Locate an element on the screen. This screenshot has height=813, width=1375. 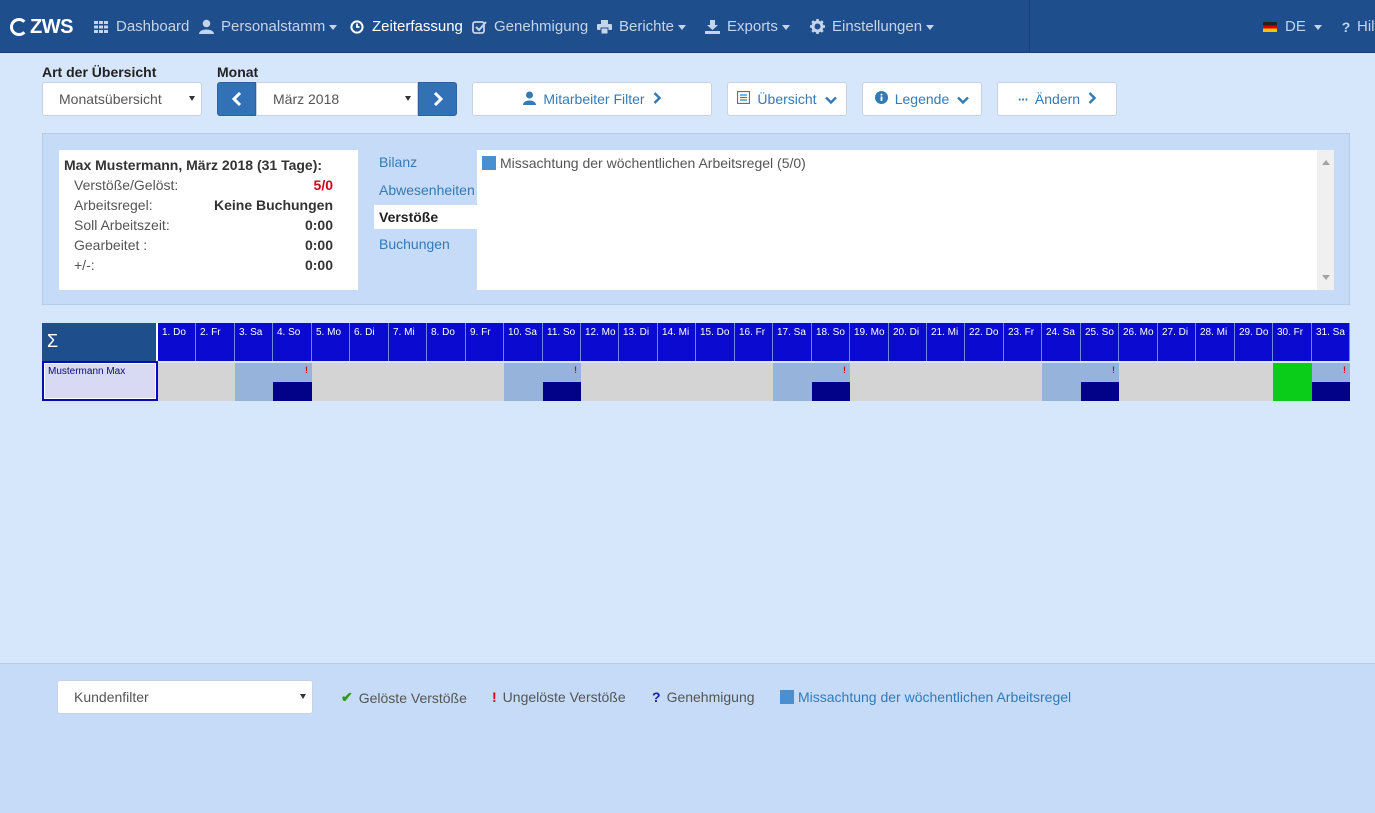
previous-month-button is located at coordinates (236, 99).